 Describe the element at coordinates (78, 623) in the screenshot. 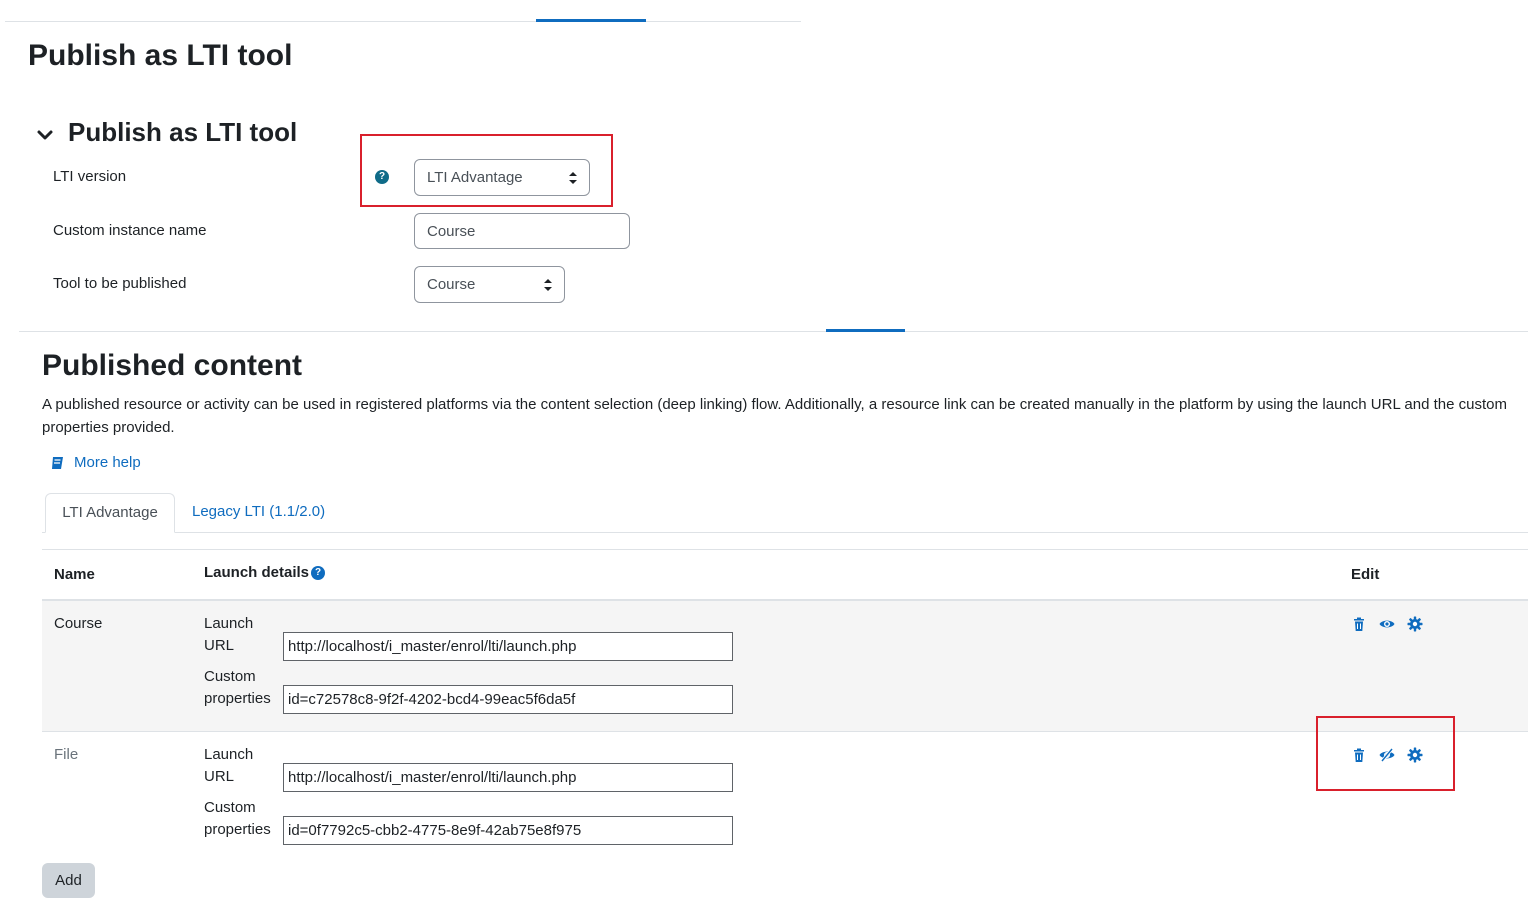

I see `row-name: Course` at that location.